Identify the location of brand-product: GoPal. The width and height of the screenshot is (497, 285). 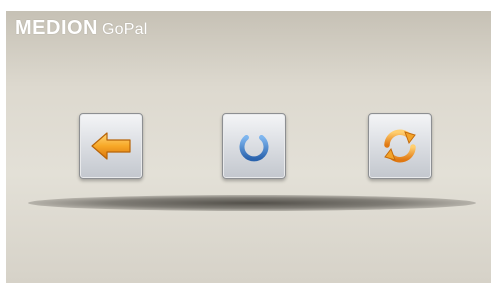
(125, 29).